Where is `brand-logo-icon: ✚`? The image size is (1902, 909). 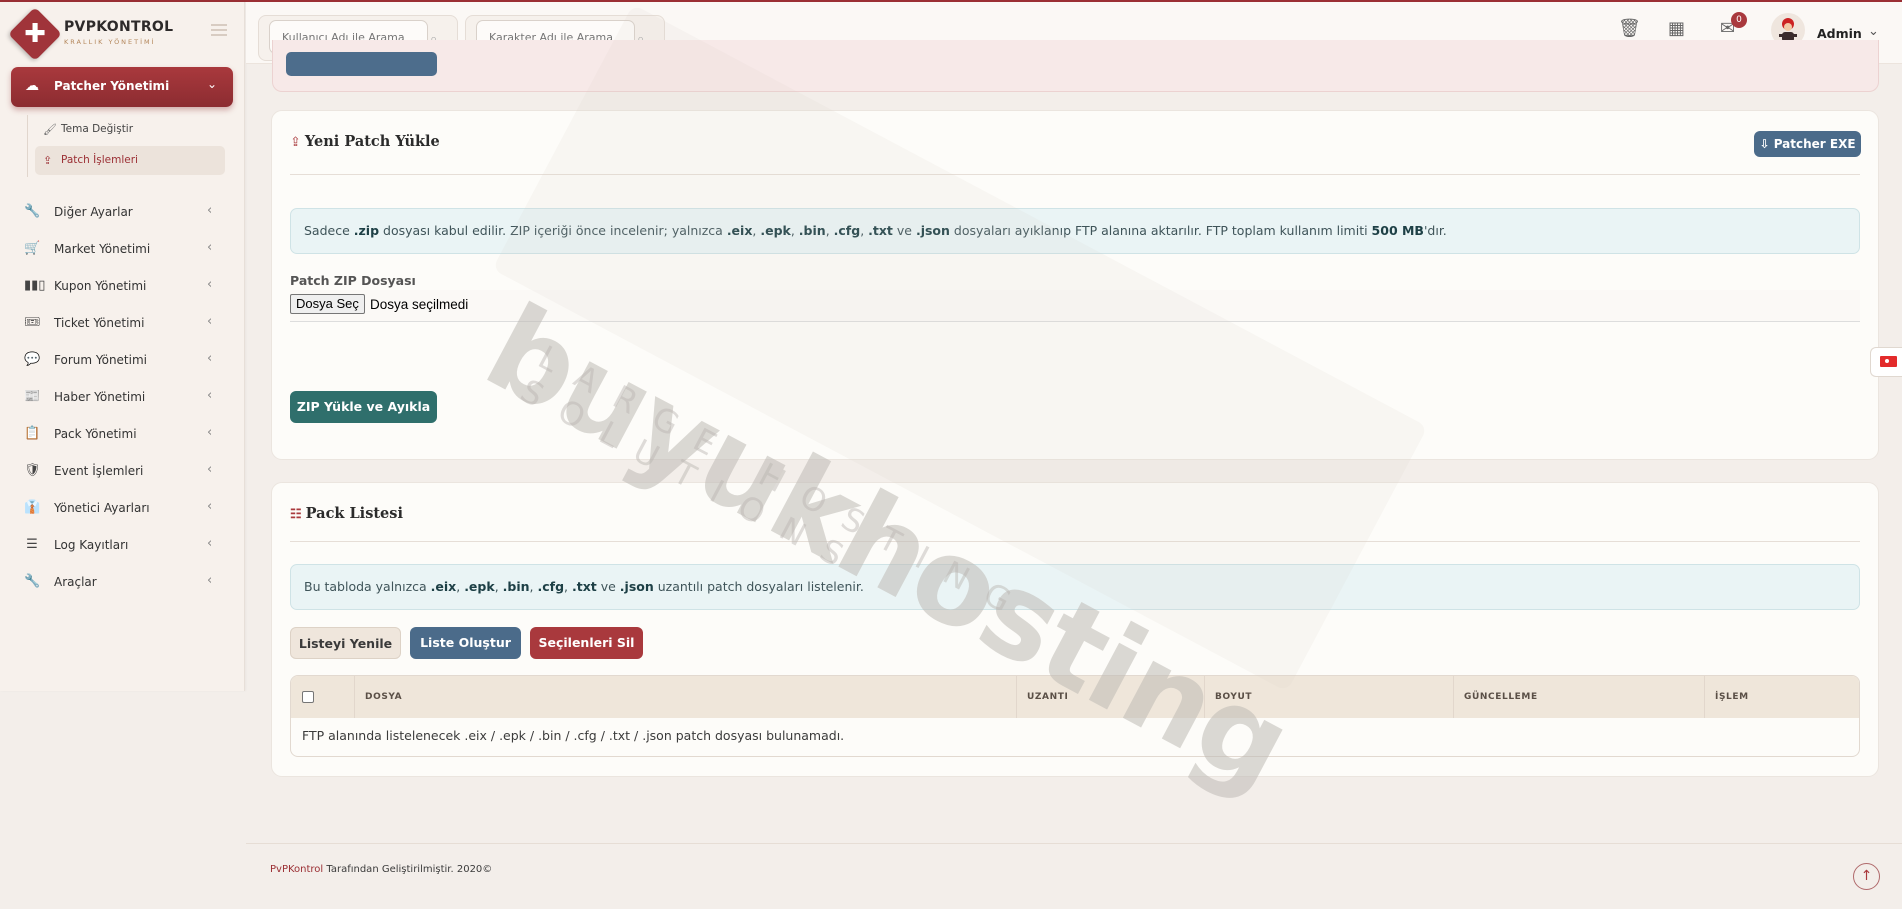
brand-logo-icon: ✚ is located at coordinates (35, 34).